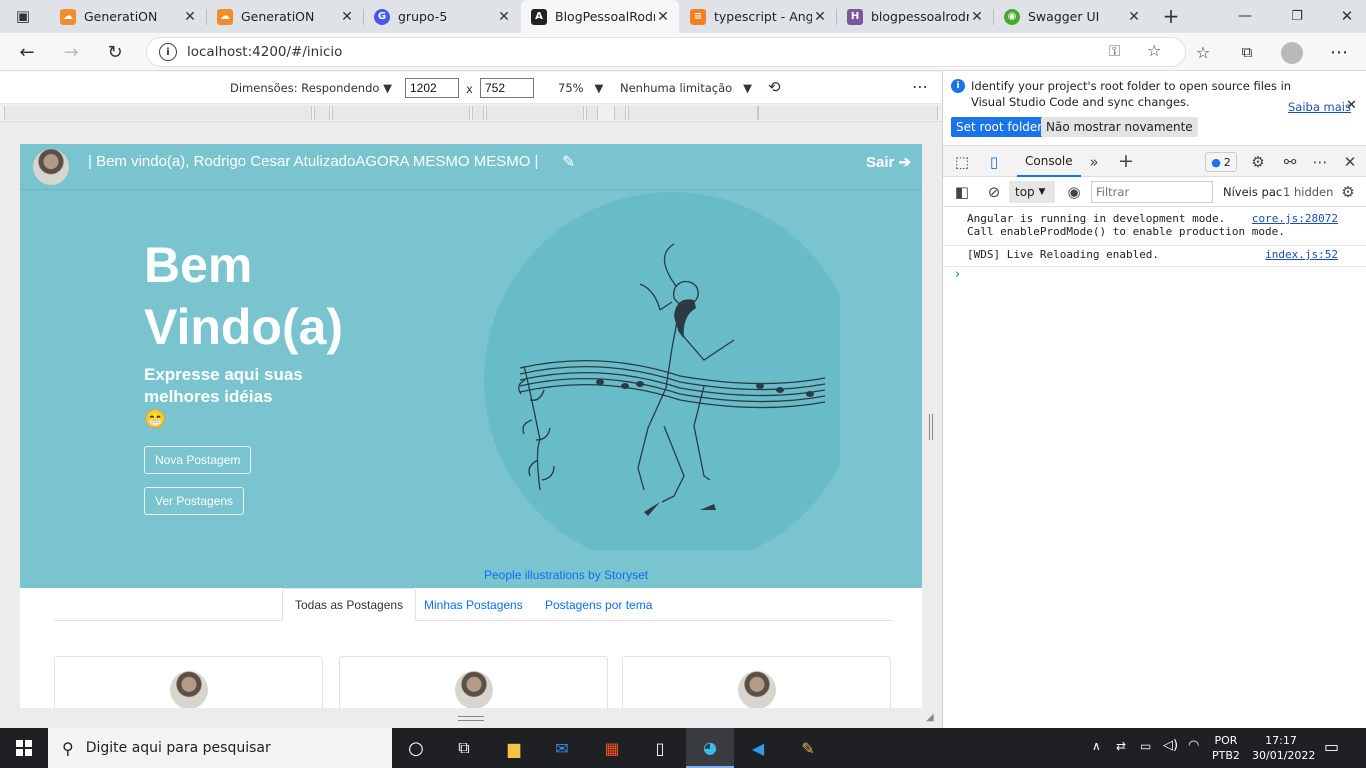 Image resolution: width=1366 pixels, height=768 pixels. What do you see at coordinates (1221, 162) in the screenshot?
I see `issues-badge: ● 2` at bounding box center [1221, 162].